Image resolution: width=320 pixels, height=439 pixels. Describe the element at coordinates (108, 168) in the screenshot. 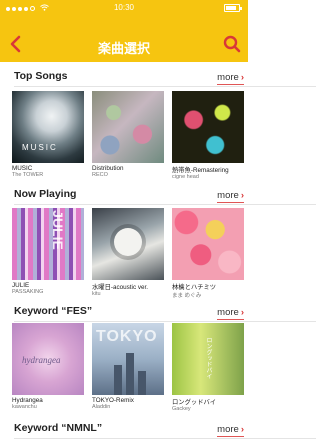

I see `song-title: Distribution` at that location.